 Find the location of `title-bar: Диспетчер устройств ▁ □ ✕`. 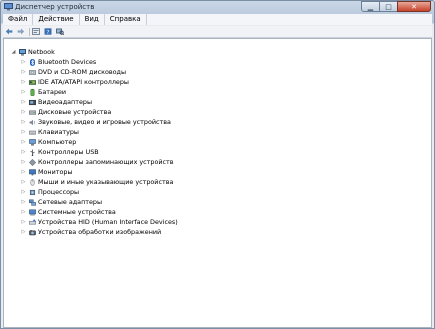

title-bar: Диспетчер устройств ▁ □ ✕ is located at coordinates (217, 7).